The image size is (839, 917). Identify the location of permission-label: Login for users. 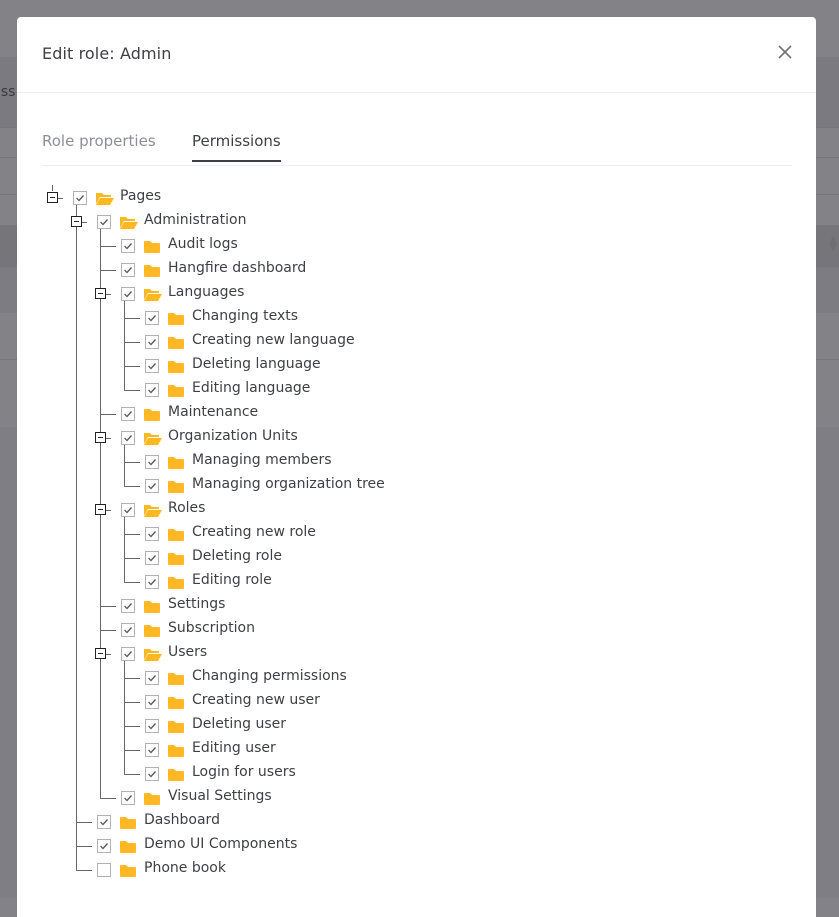
(244, 772).